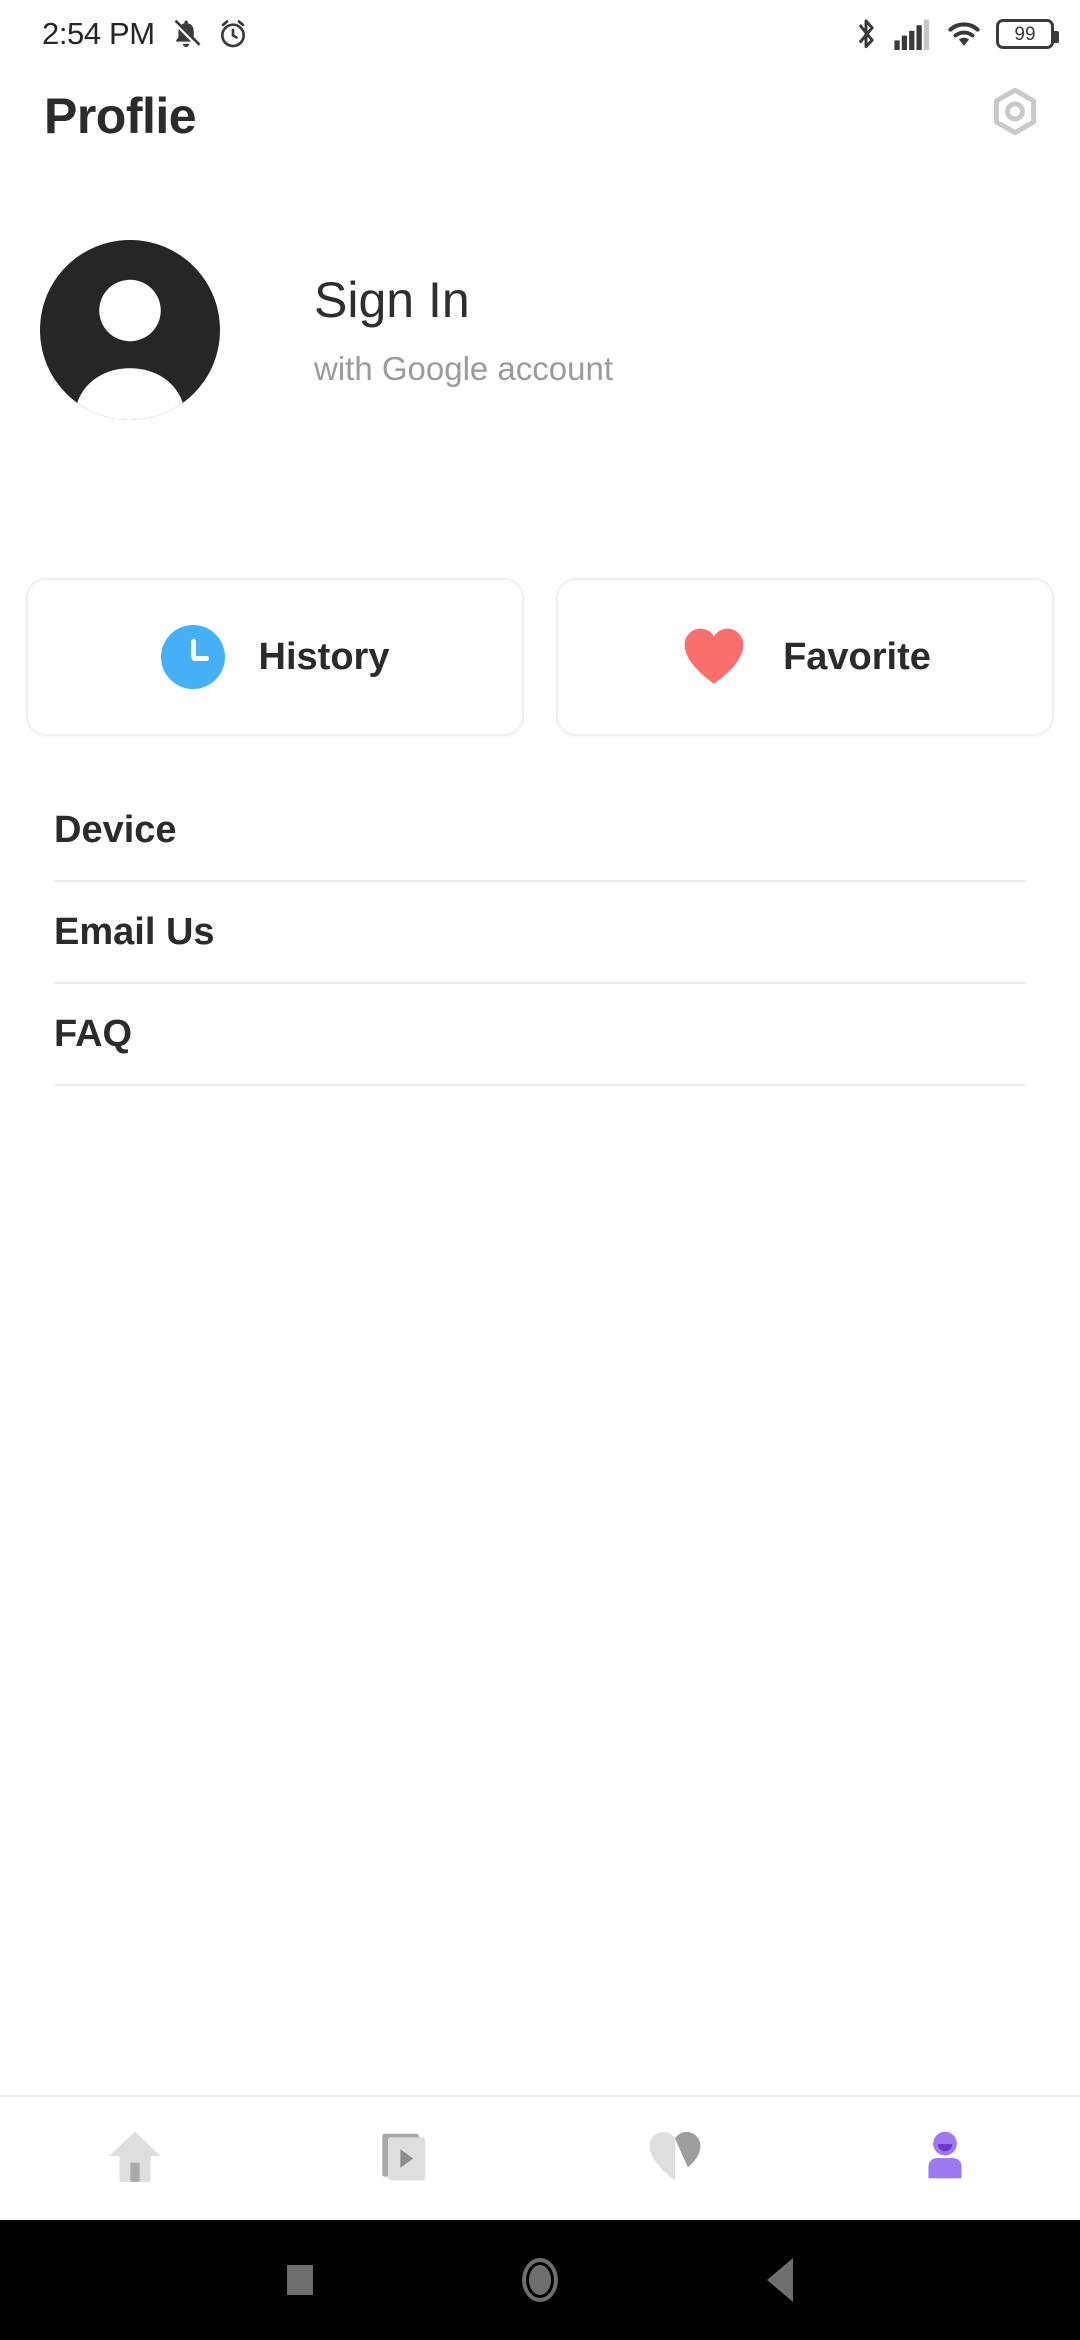 Image resolution: width=1080 pixels, height=2340 pixels. Describe the element at coordinates (1025, 34) in the screenshot. I see `battery-level-label: 99` at that location.